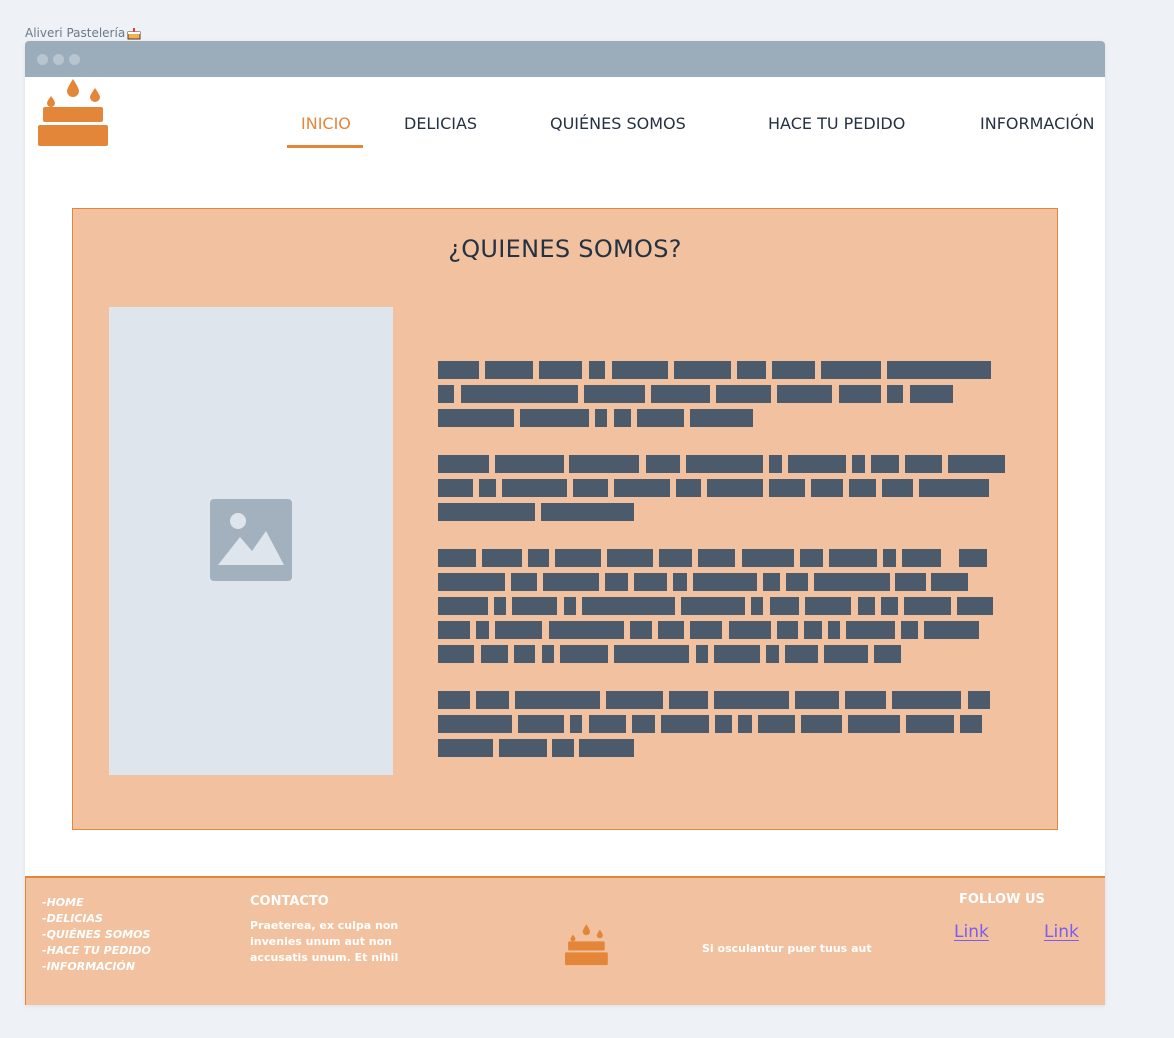 This screenshot has width=1174, height=1038. Describe the element at coordinates (134, 33) in the screenshot. I see `cake-emoji-icon` at that location.